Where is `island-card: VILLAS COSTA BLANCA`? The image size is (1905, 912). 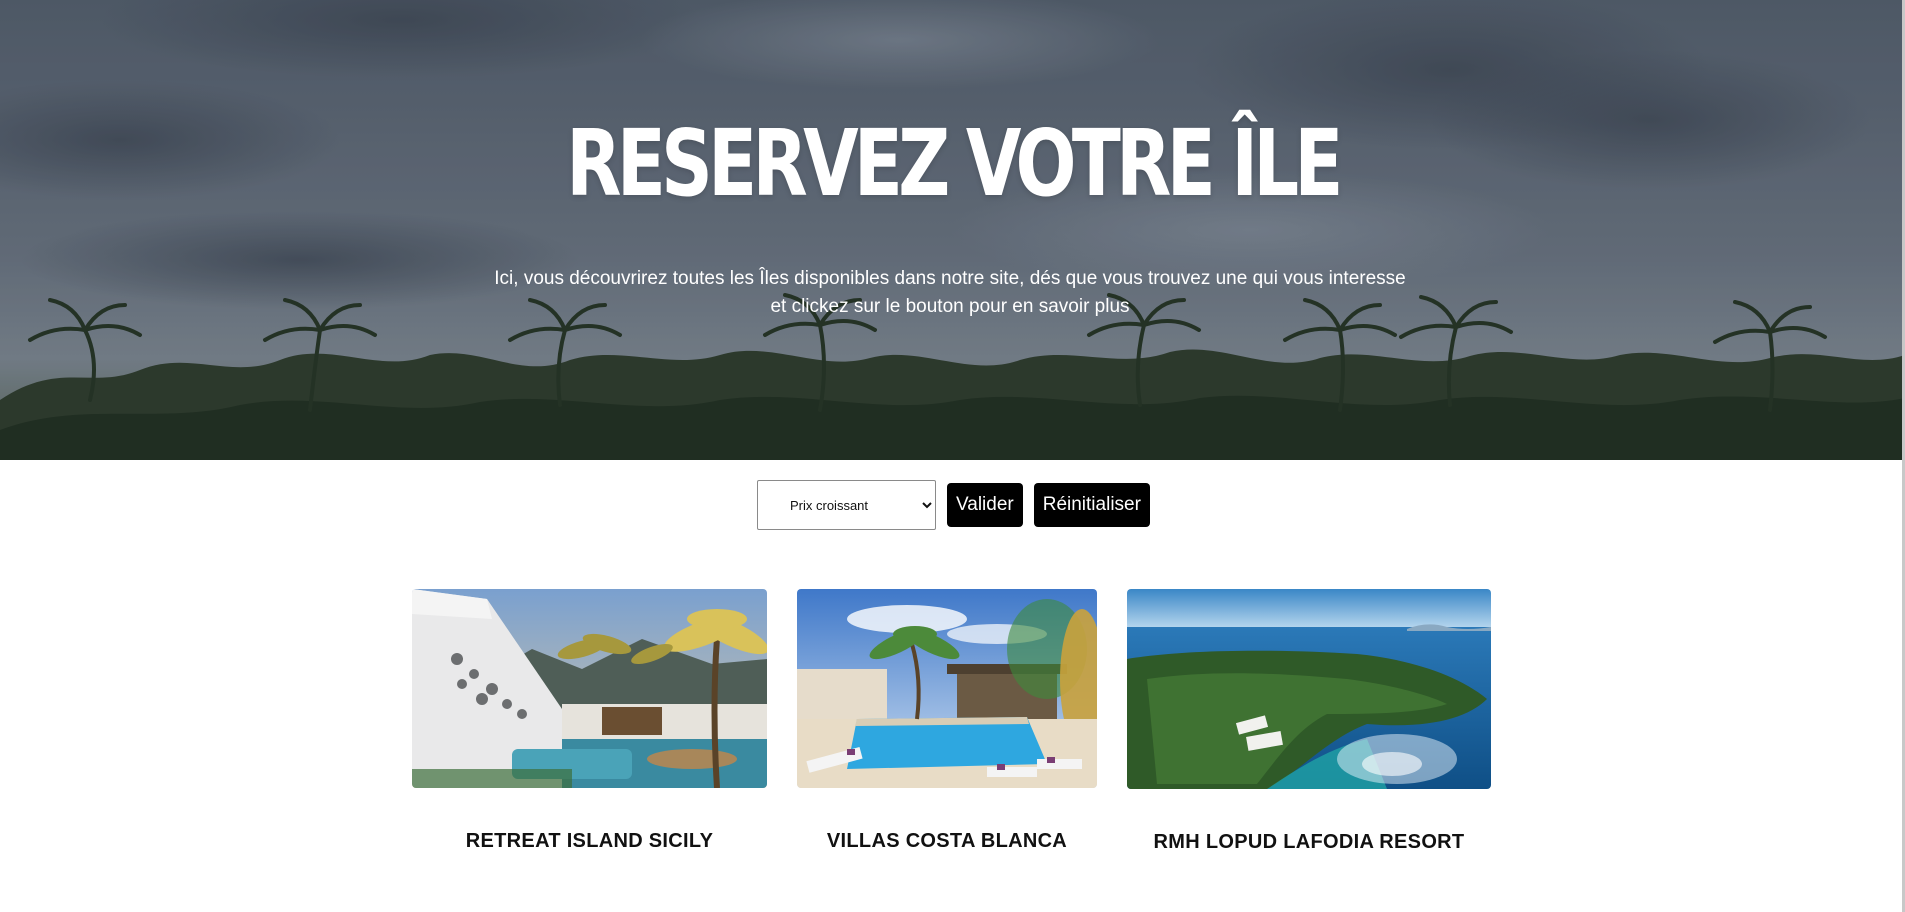
island-card: VILLAS COSTA BLANCA is located at coordinates (947, 721).